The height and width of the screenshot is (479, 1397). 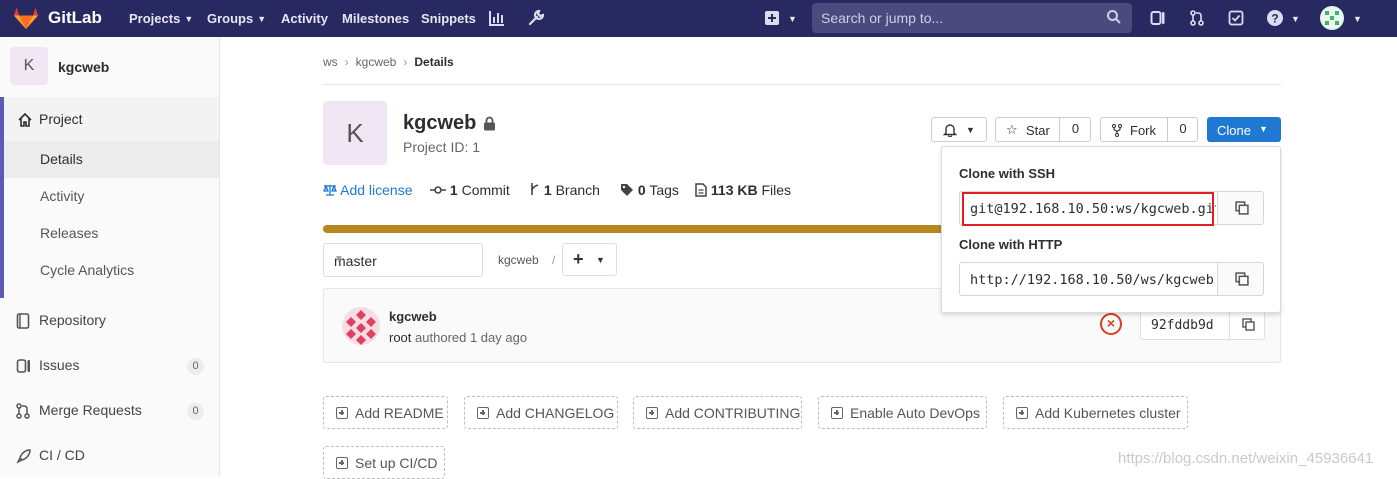 I want to click on sidebar-subitem-details: Details, so click(x=109, y=159).